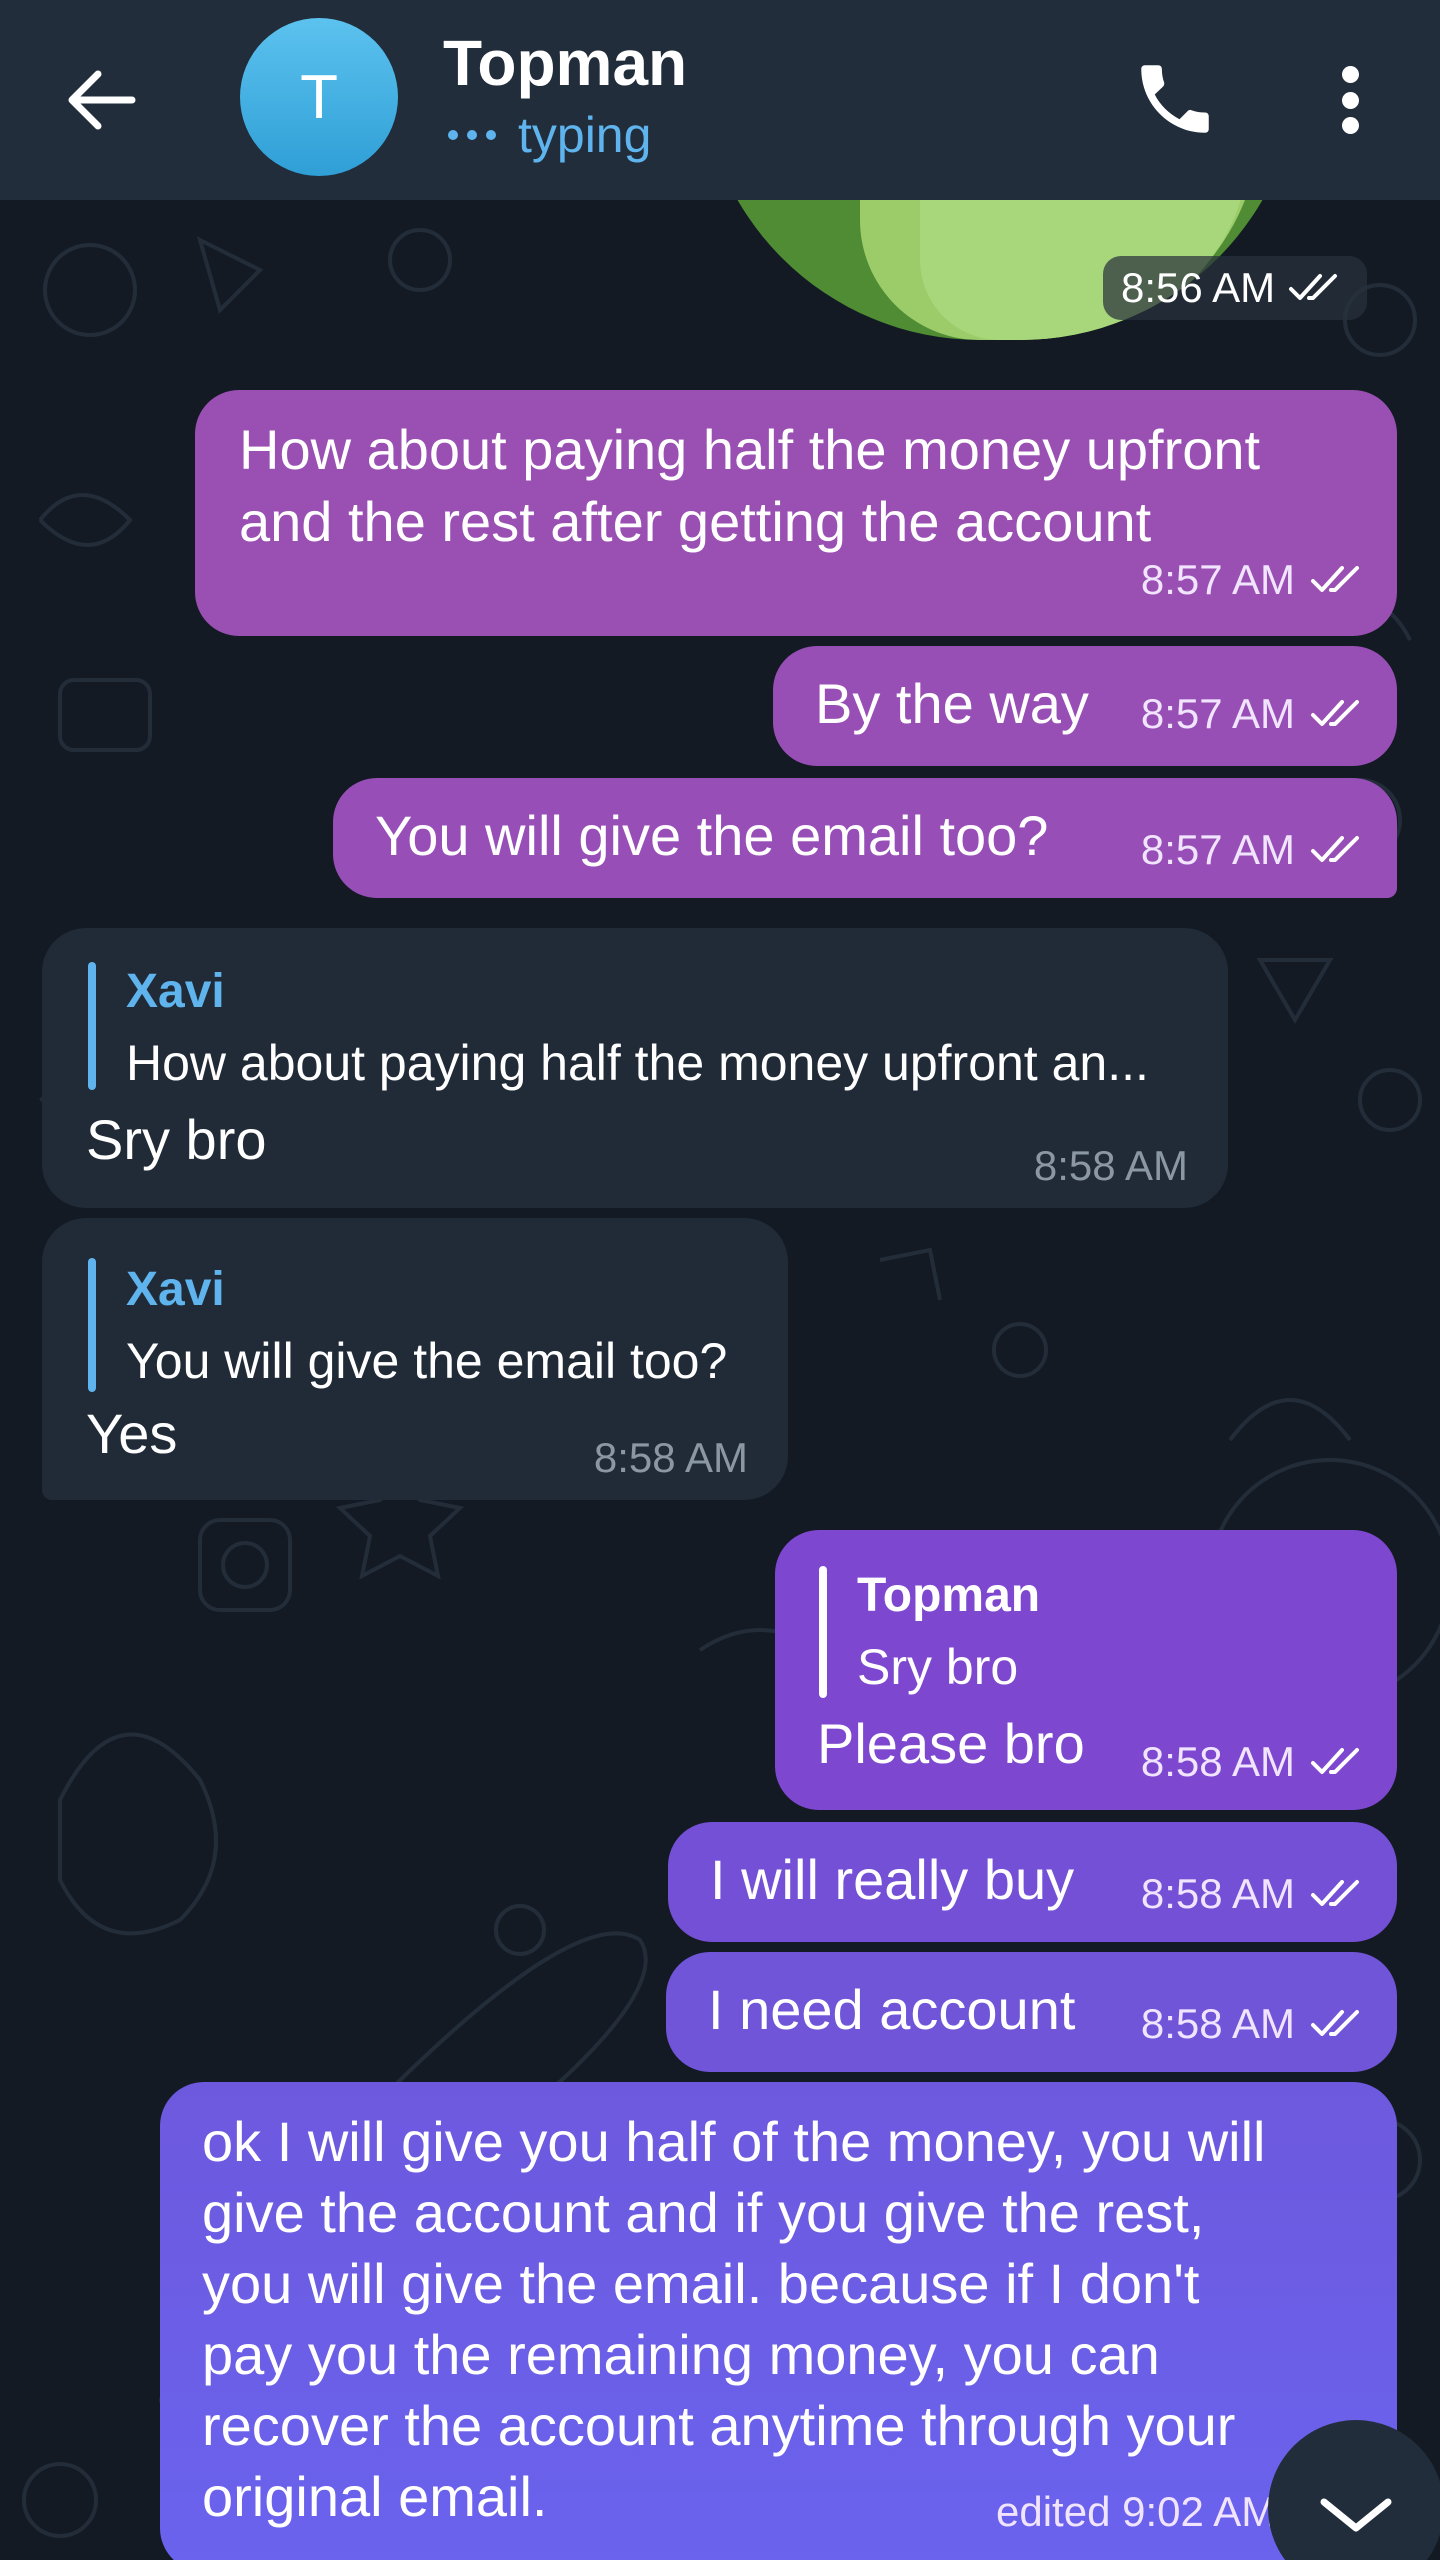 Image resolution: width=1440 pixels, height=2560 pixels. Describe the element at coordinates (1198, 287) in the screenshot. I see `sticker-time-text: 8:56 AM` at that location.